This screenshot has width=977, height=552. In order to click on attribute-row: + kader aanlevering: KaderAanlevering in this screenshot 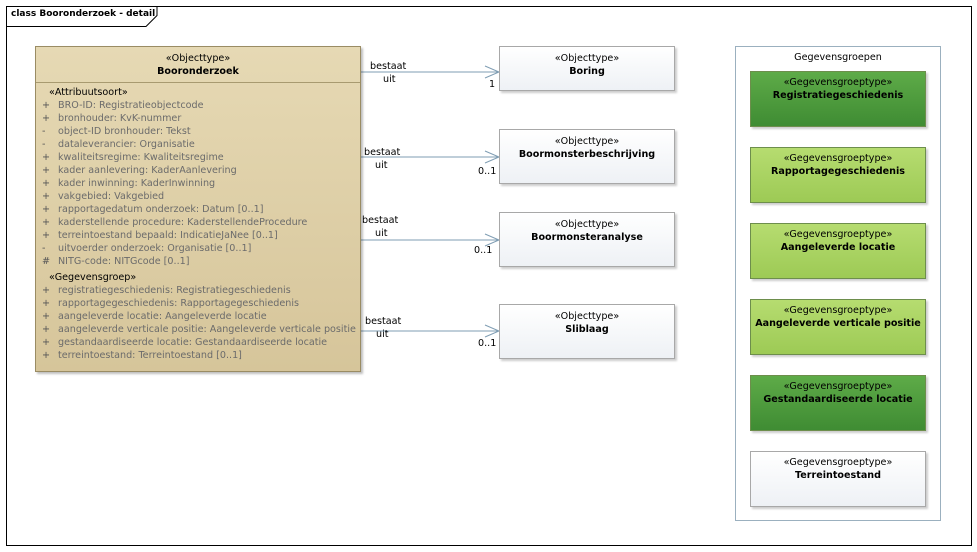, I will do `click(201, 170)`.